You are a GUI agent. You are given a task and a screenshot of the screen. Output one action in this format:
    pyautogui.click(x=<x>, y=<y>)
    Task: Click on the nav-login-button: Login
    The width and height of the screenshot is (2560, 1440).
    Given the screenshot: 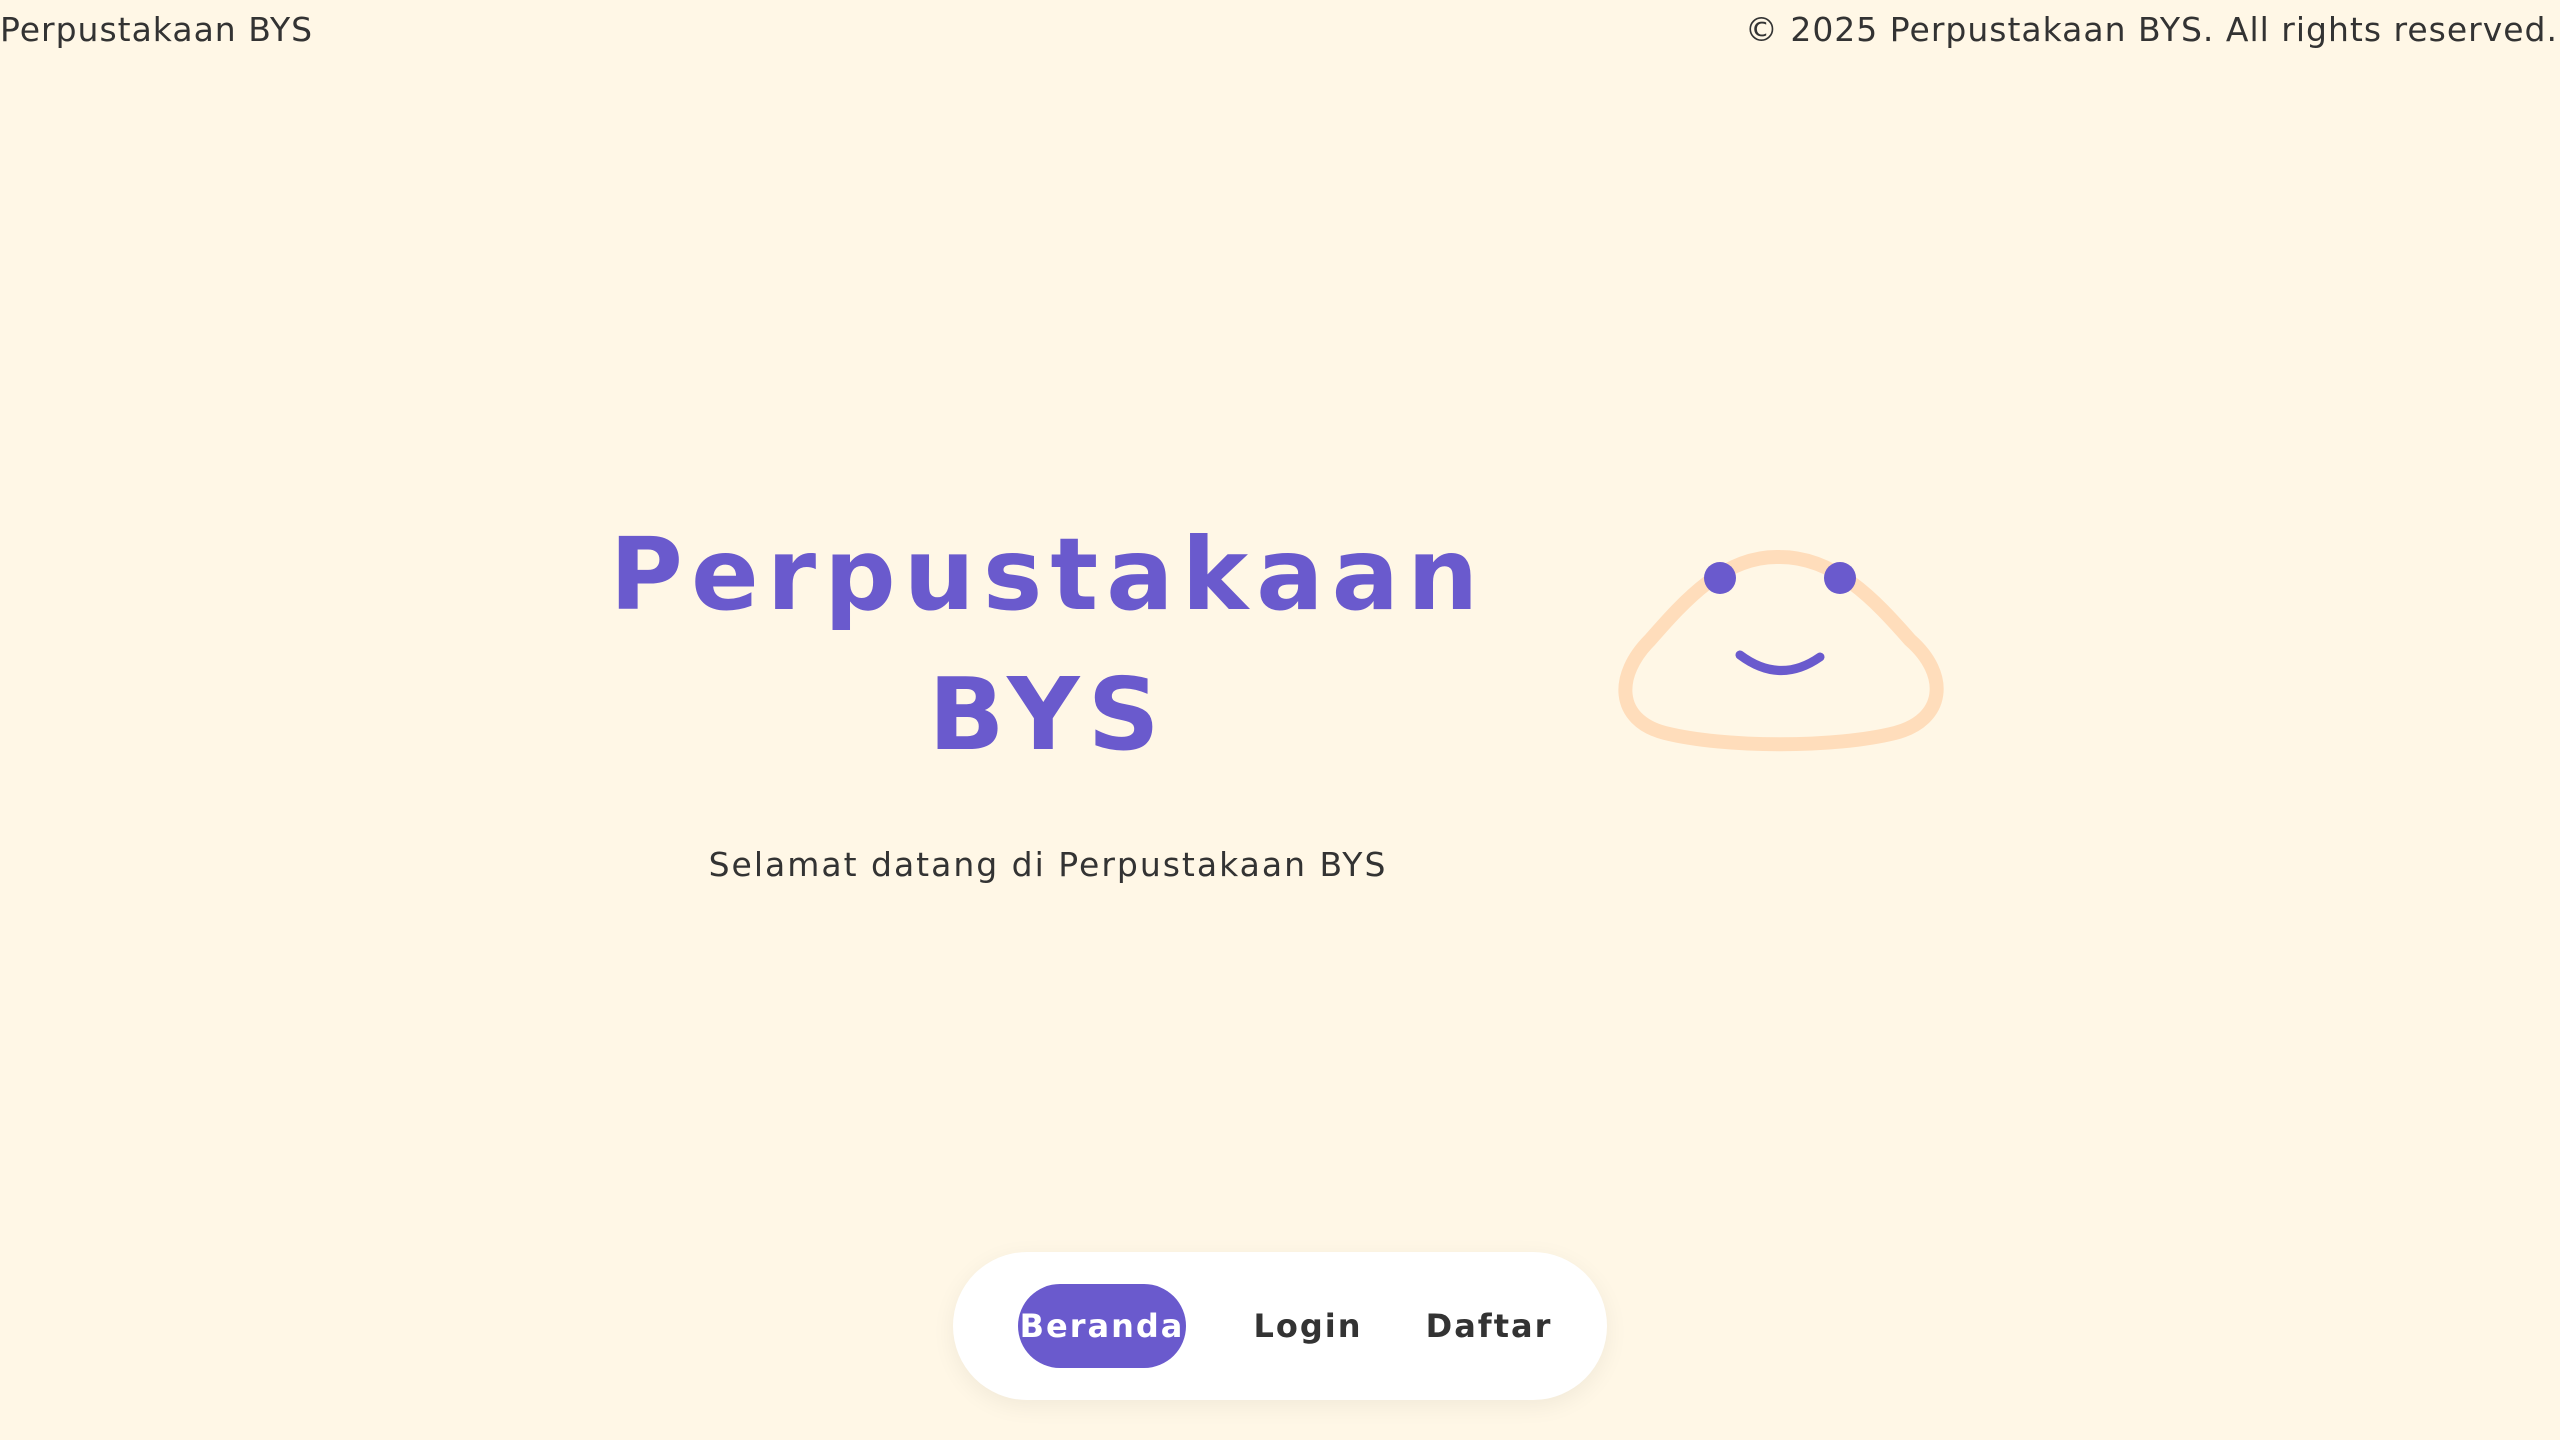 What is the action you would take?
    pyautogui.click(x=1308, y=1326)
    